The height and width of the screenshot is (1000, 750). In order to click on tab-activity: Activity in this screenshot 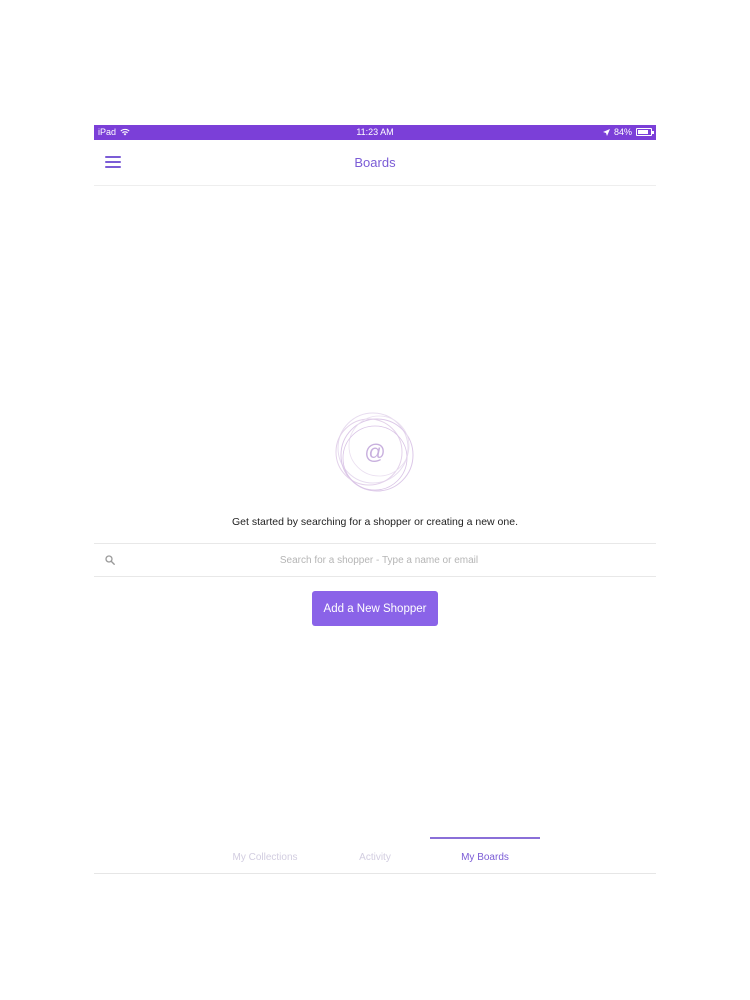, I will do `click(375, 855)`.